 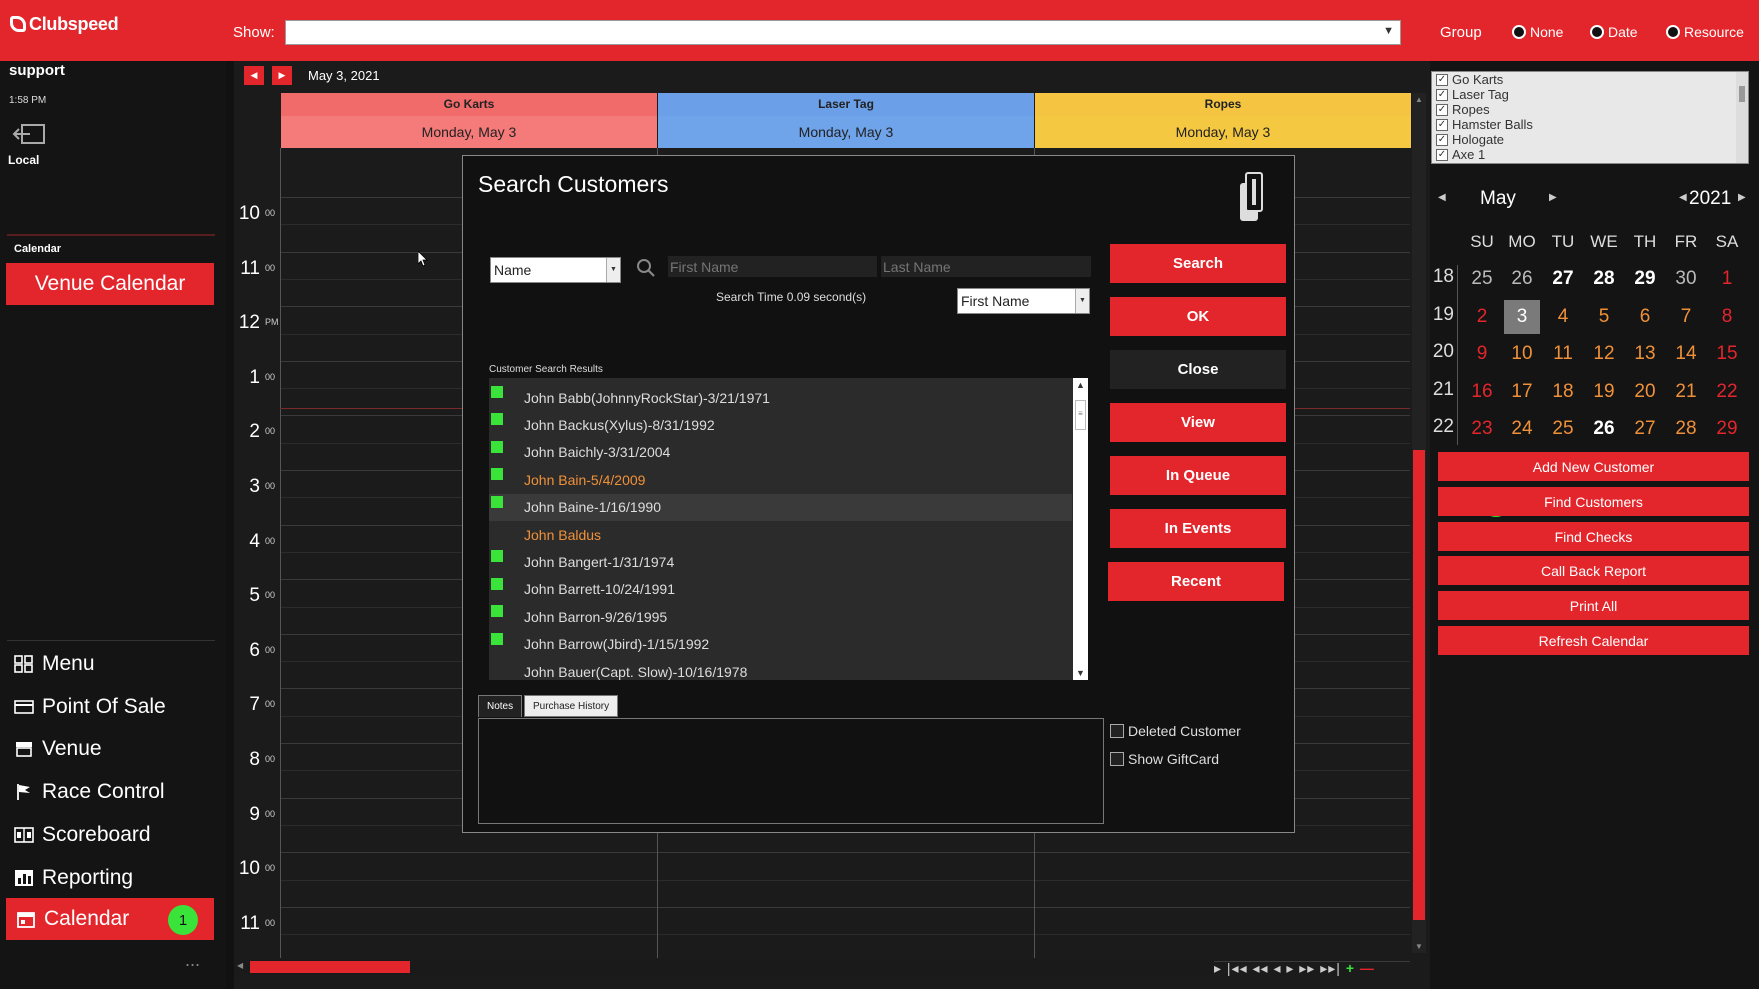 I want to click on print-all-button: Print All, so click(x=1593, y=605).